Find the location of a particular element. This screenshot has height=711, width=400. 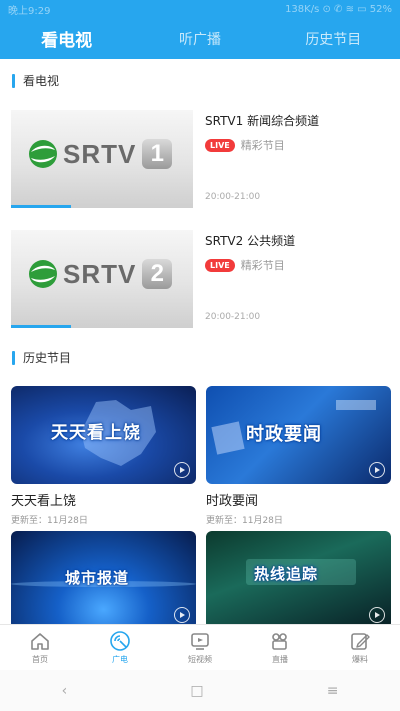

section-title: 看电视 is located at coordinates (41, 81).